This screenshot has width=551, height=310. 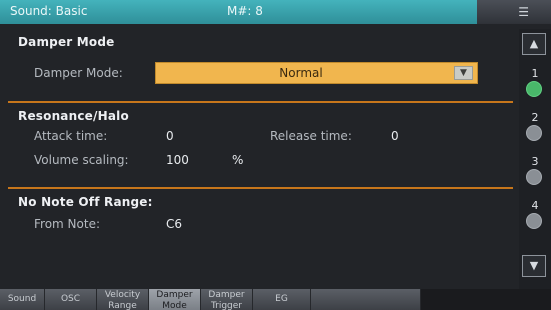 I want to click on volume-scaling-field: 100, so click(x=177, y=160).